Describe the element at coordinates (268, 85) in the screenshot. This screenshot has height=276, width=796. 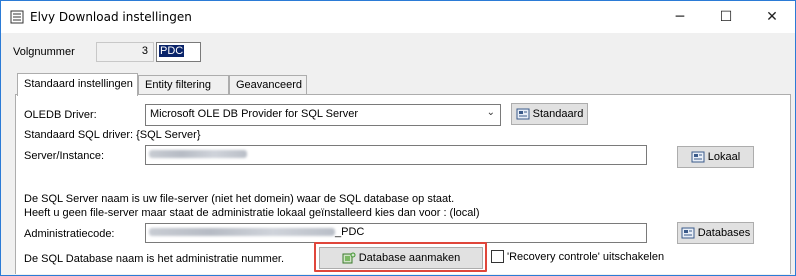
I see `tab-geavanceerd: Geavanceerd` at that location.